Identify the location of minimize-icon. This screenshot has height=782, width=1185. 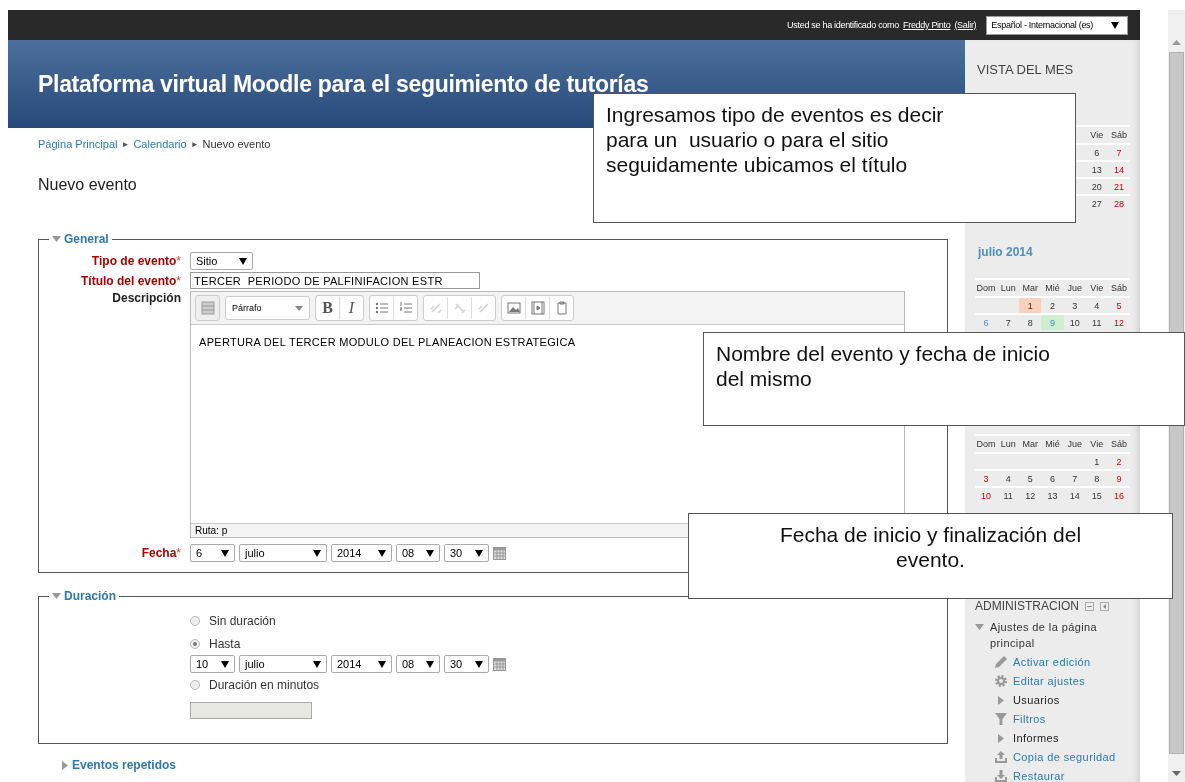
(1089, 606).